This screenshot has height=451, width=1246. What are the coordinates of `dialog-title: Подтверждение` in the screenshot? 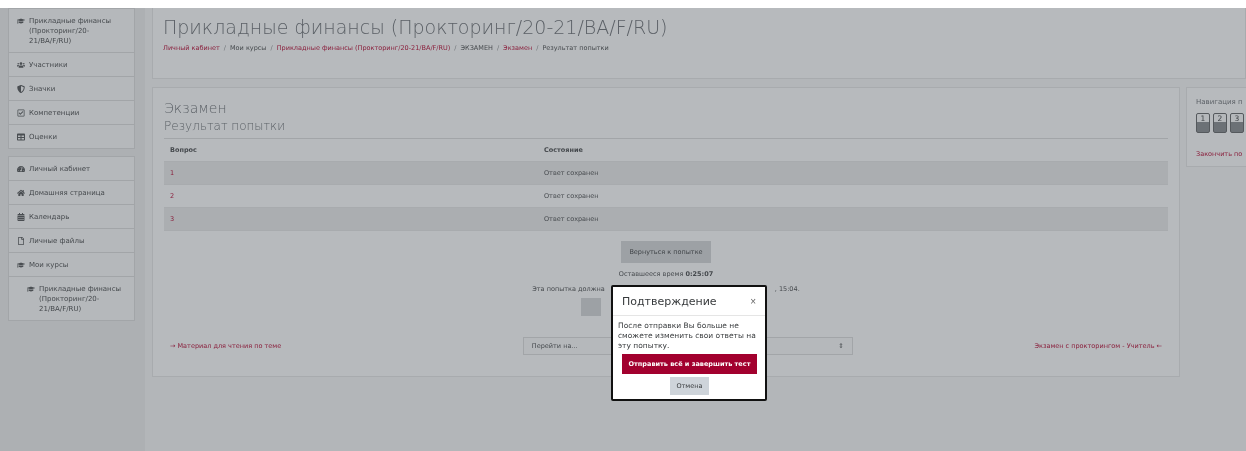 It's located at (669, 301).